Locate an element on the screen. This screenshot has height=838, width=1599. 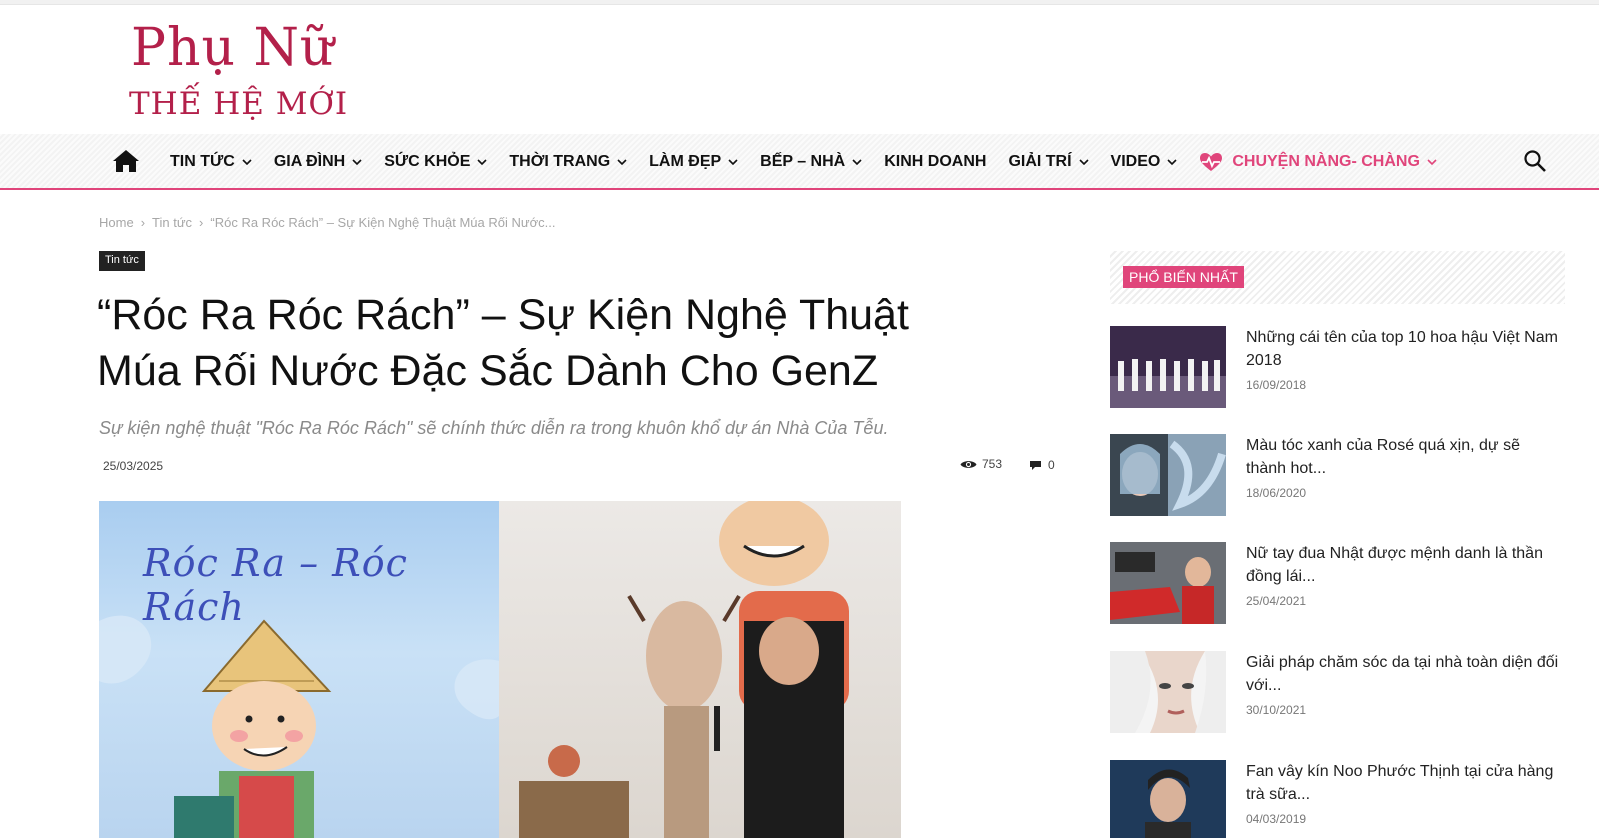
popular-item-title-line: Fan vây kín Noo Phước Thịnh tại cửa hàng is located at coordinates (1400, 771).